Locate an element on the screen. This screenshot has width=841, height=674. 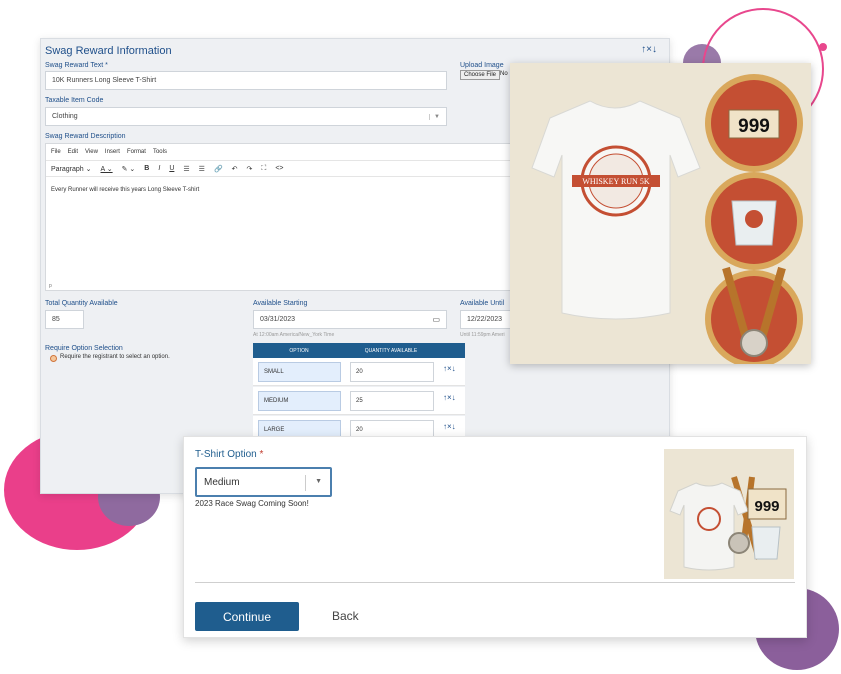
menu-edit: Edit is located at coordinates (73, 152).